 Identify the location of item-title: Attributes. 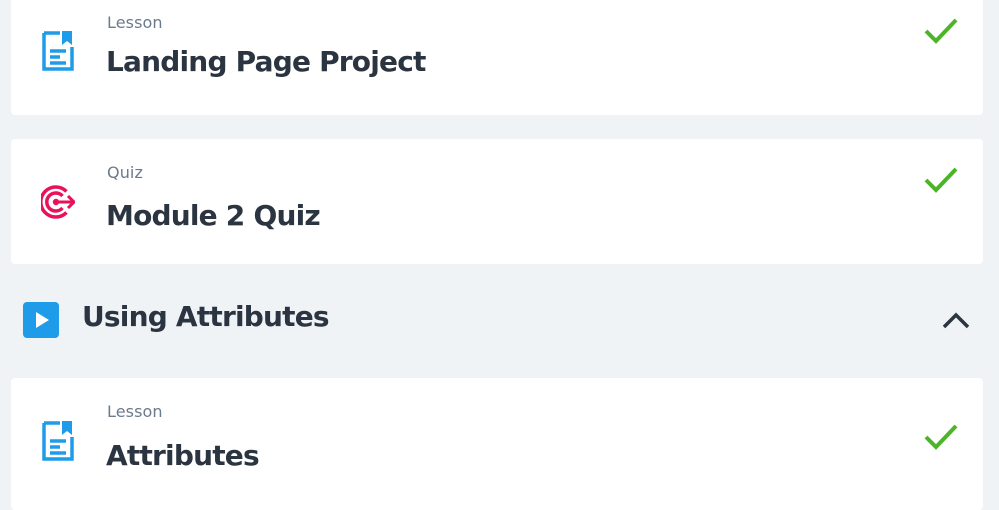
(183, 455).